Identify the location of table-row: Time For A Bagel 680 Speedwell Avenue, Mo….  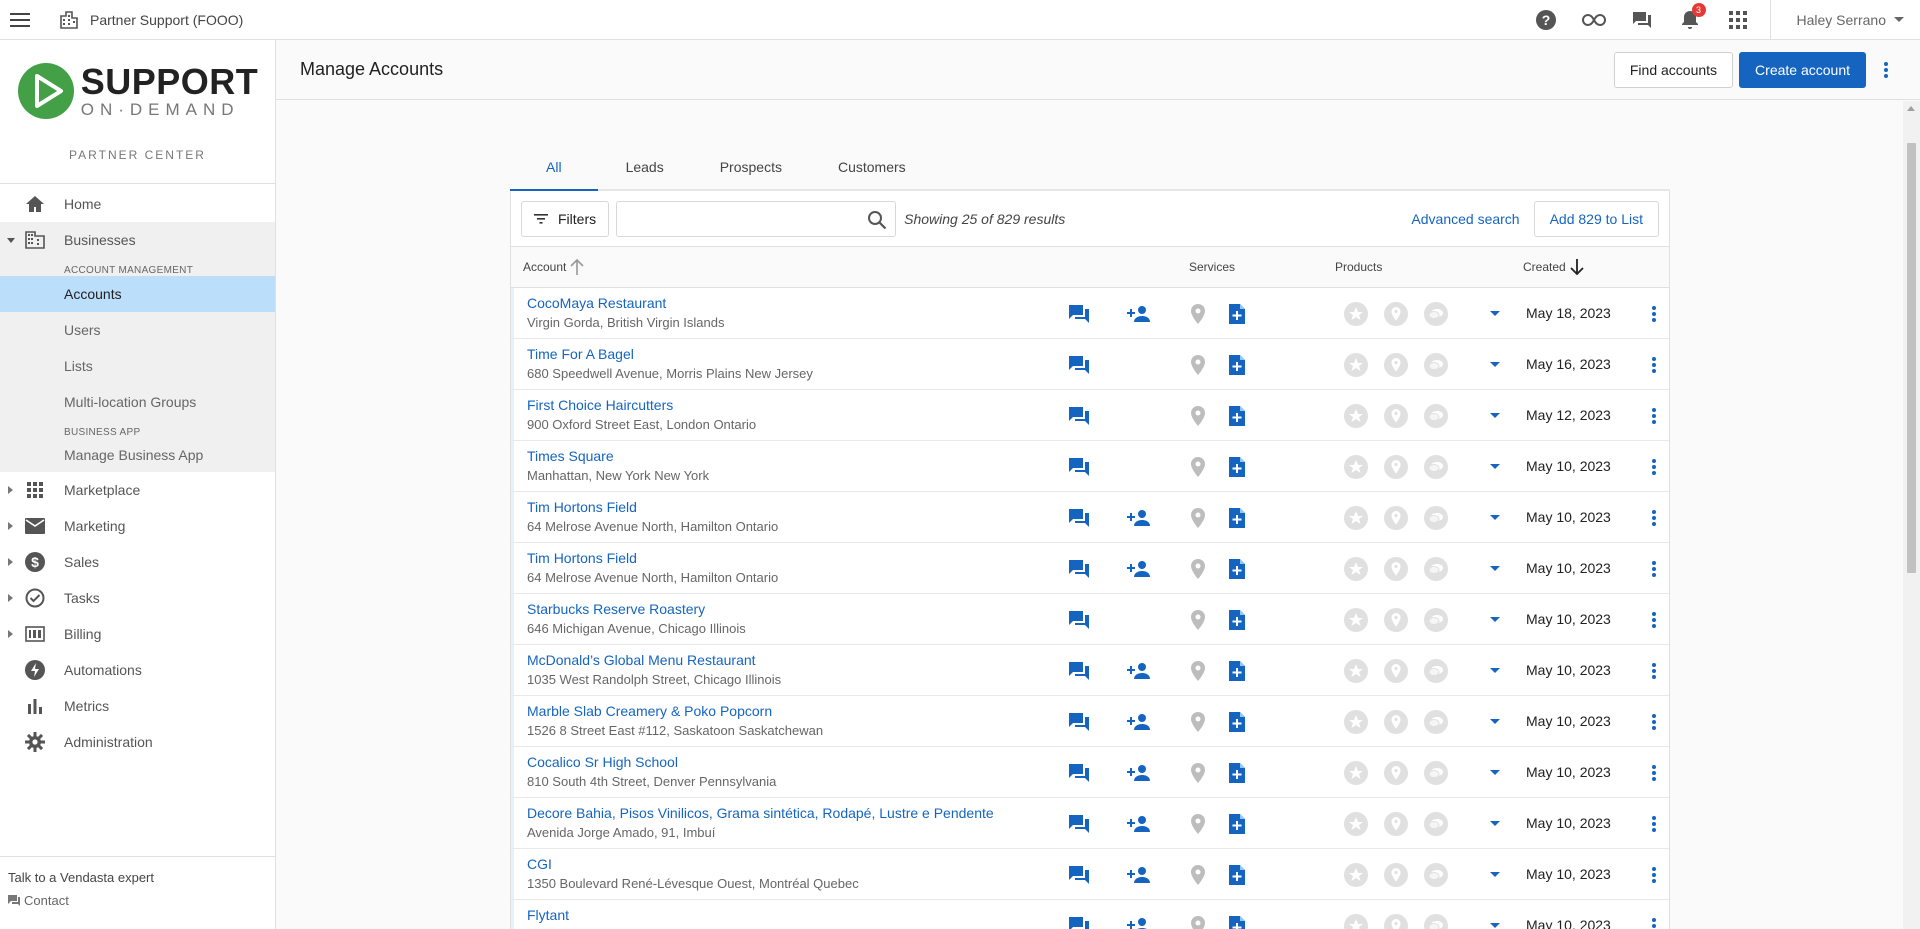
(1090, 364).